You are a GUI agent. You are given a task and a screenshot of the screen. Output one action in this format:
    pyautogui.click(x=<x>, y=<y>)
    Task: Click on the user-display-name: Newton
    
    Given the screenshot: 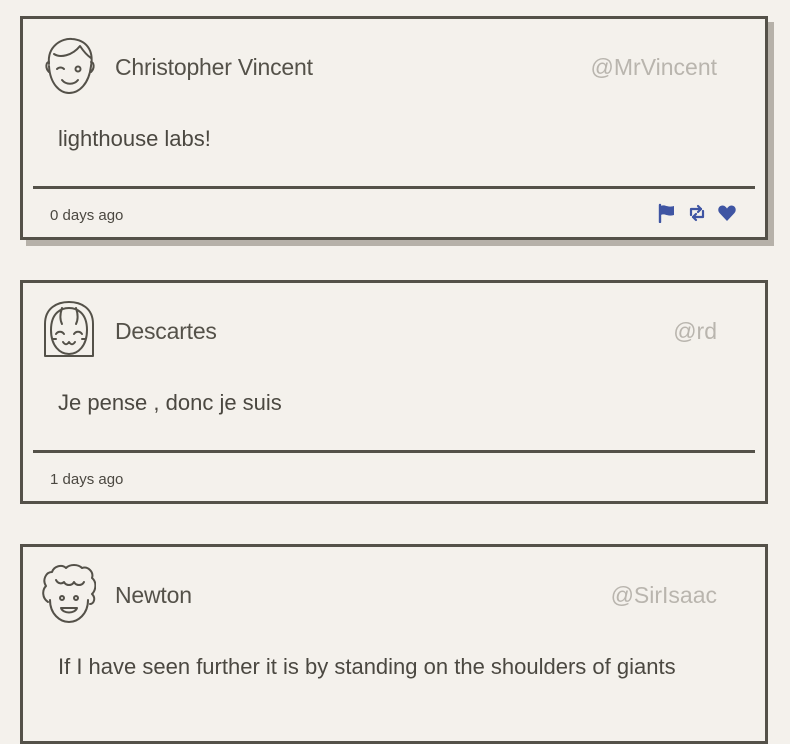 What is the action you would take?
    pyautogui.click(x=153, y=595)
    